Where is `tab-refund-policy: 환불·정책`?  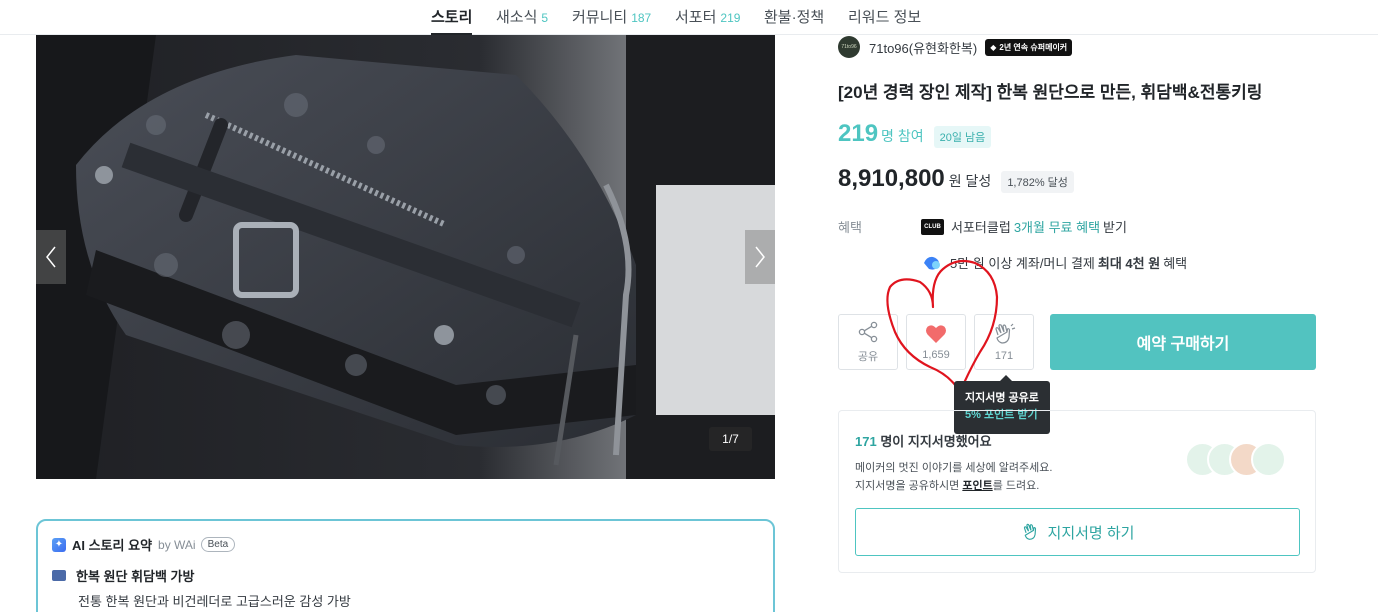 tab-refund-policy: 환불·정책 is located at coordinates (794, 20).